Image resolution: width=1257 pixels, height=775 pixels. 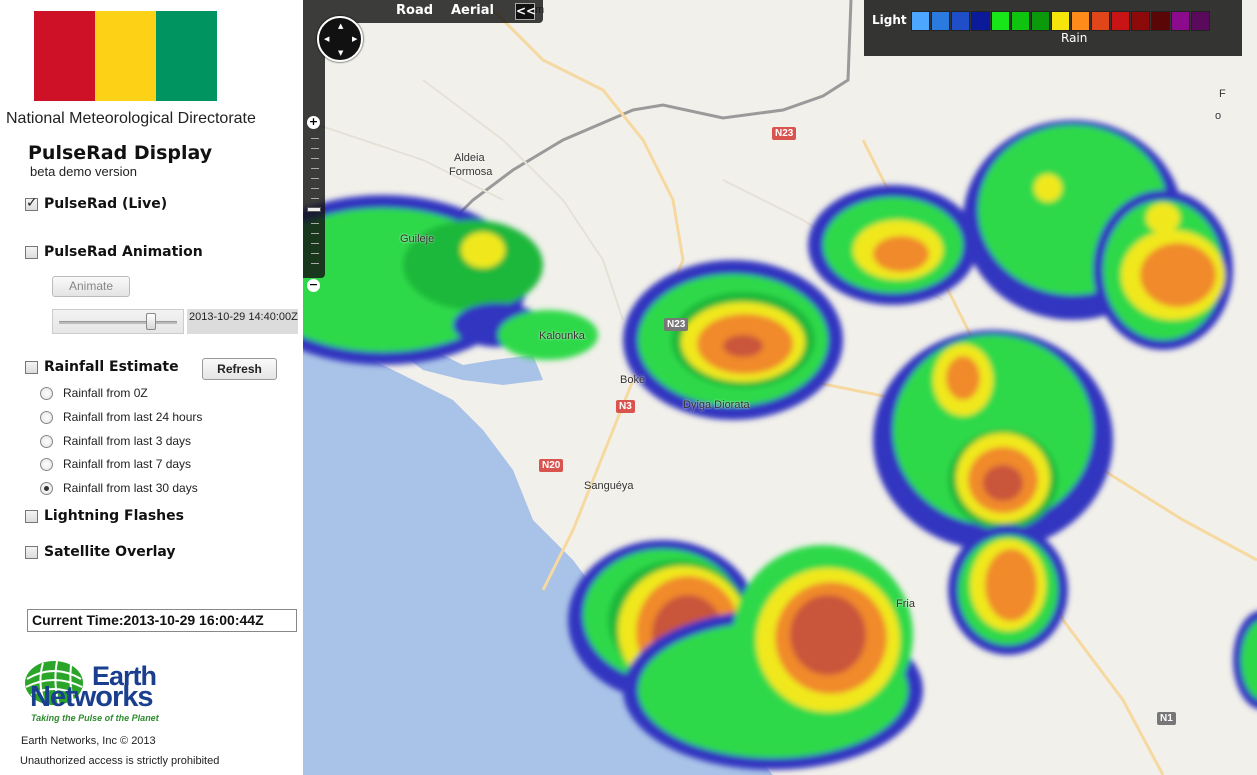 I want to click on slider-thumb, so click(x=151, y=321).